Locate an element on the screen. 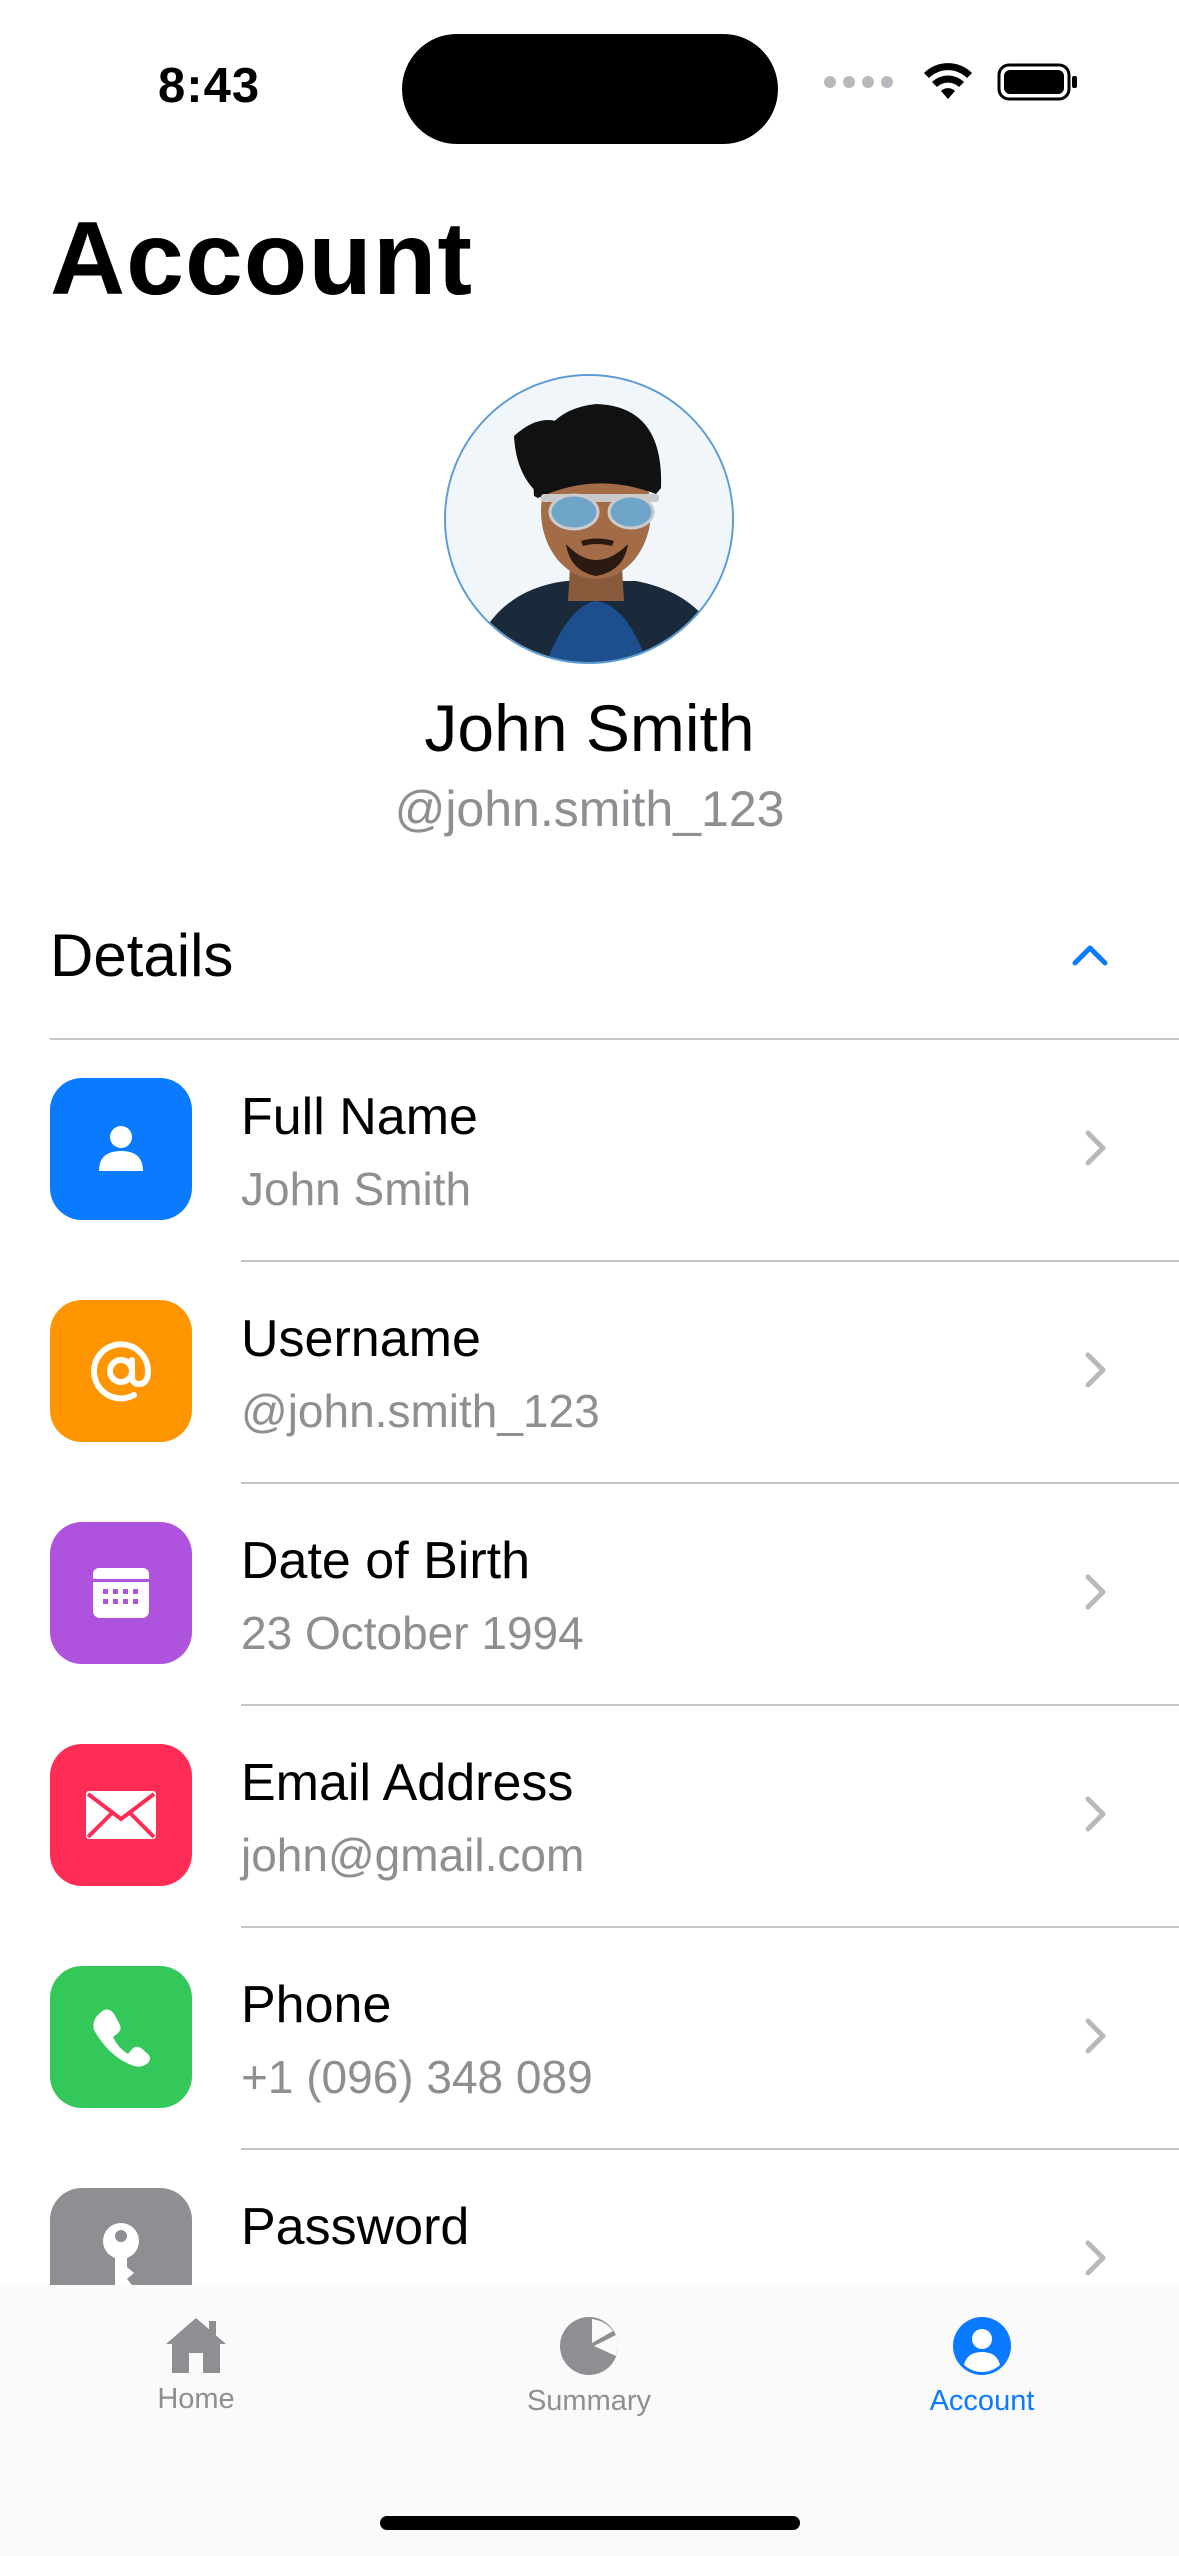  email-icon-box is located at coordinates (121, 1815).